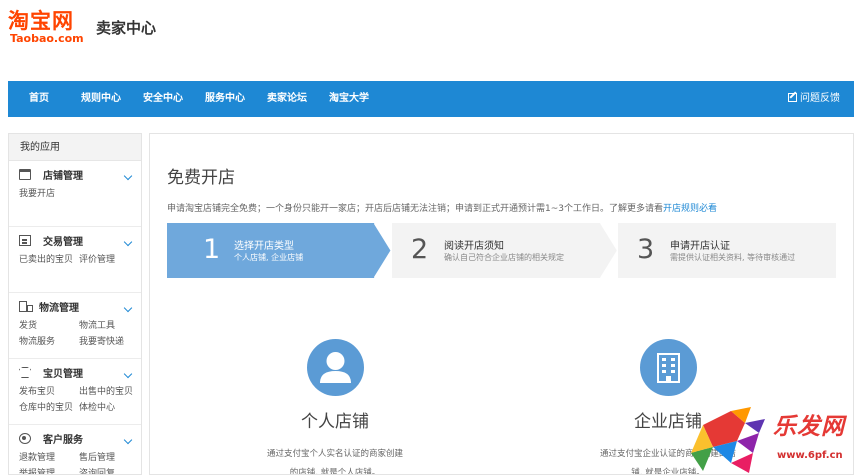 The height and width of the screenshot is (475, 854). I want to click on group-label: 宝贝管理, so click(63, 374).